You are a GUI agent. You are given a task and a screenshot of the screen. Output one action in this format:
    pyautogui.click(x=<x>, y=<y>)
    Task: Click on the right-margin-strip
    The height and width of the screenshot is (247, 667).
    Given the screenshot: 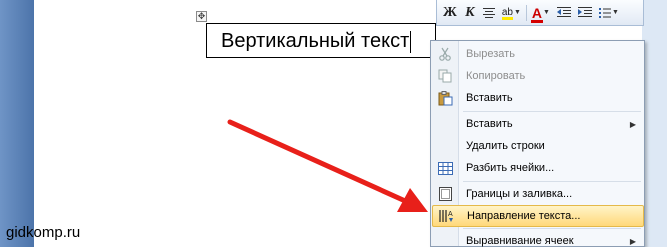 What is the action you would take?
    pyautogui.click(x=654, y=123)
    